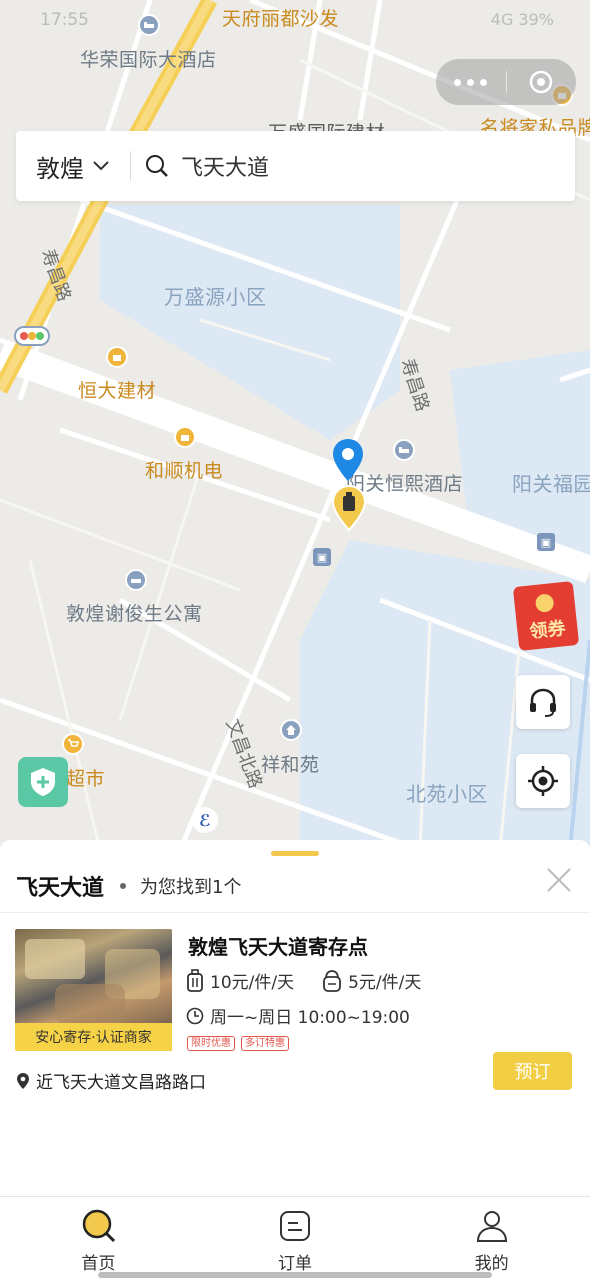 This screenshot has height=1280, width=590. Describe the element at coordinates (544, 603) in the screenshot. I see `coin-icon` at that location.